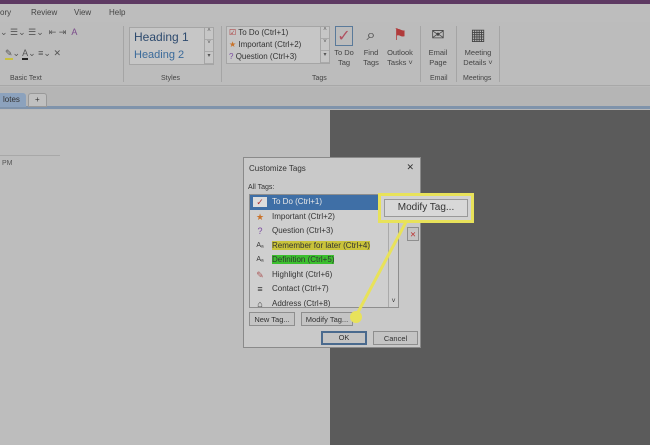  I want to click on callout-pointer, so click(379, 272).